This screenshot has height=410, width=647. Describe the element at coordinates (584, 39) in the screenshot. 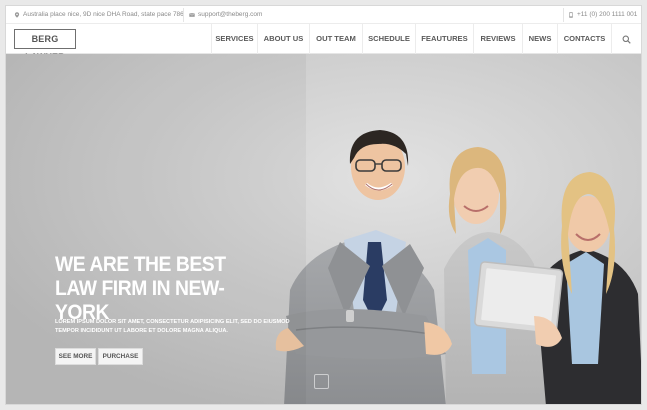

I see `nav-item-contacts: CONTACTS` at that location.